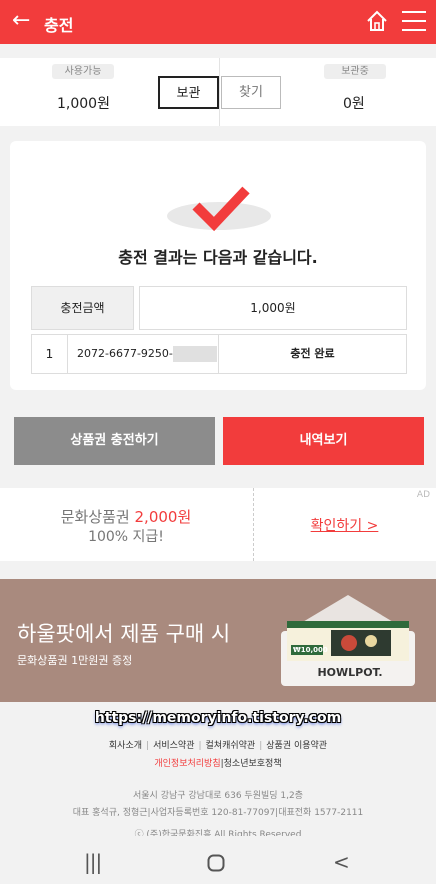  I want to click on balance-panel: 사용가능 1,000원 보관중 0원 보관 찾기, so click(218, 92).